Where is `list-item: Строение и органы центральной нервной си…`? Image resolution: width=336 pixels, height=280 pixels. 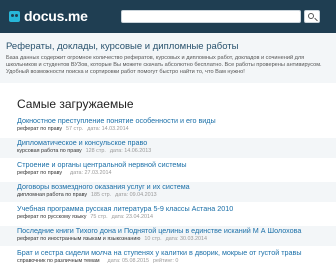 list-item: Строение и органы центральной нервной си… is located at coordinates (172, 170).